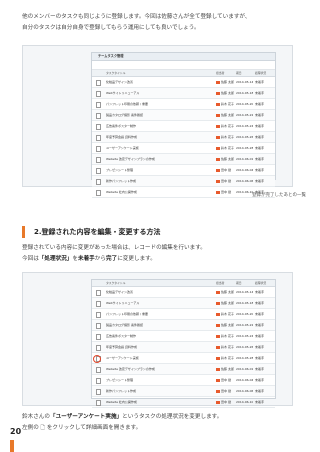 Image resolution: width=320 pixels, height=452 pixels. What do you see at coordinates (130, 369) in the screenshot?
I see `cell-title: Website 改定デザインプランの作成` at bounding box center [130, 369].